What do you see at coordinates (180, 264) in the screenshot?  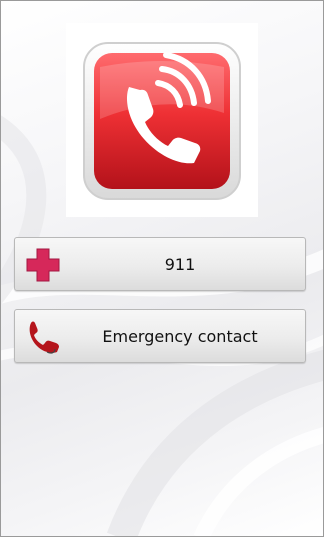 I see `call-911-label: 911` at bounding box center [180, 264].